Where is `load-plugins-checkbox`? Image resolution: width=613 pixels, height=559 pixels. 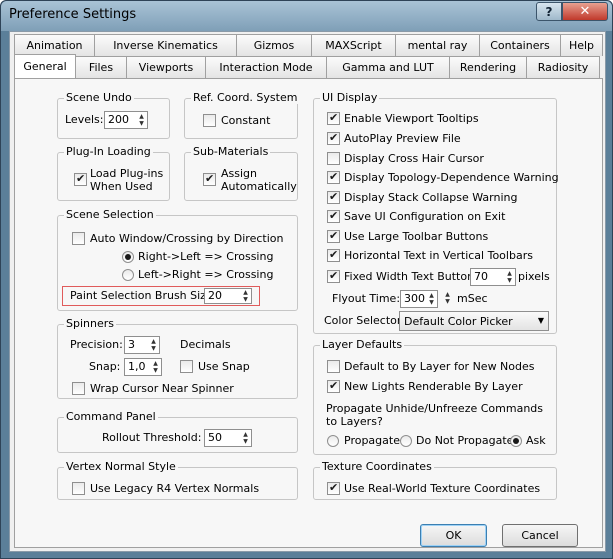
load-plugins-checkbox is located at coordinates (80, 179).